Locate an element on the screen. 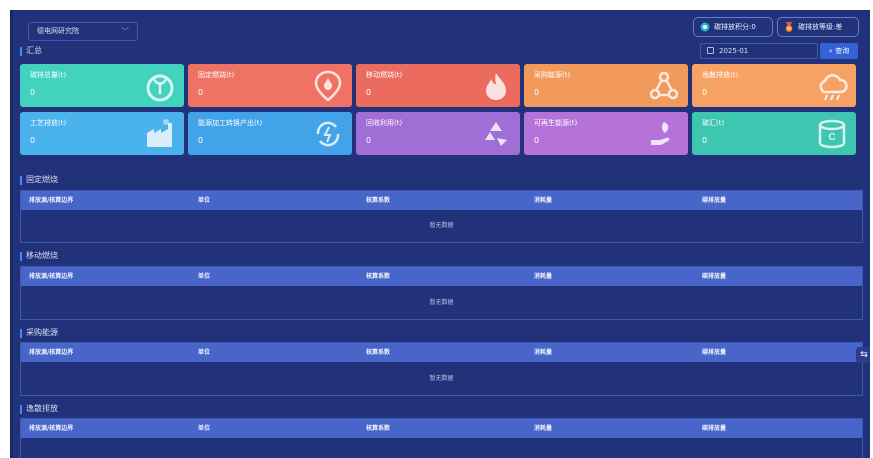 The image size is (873, 458). summary-card-label: 回收利用(t) is located at coordinates (384, 123).